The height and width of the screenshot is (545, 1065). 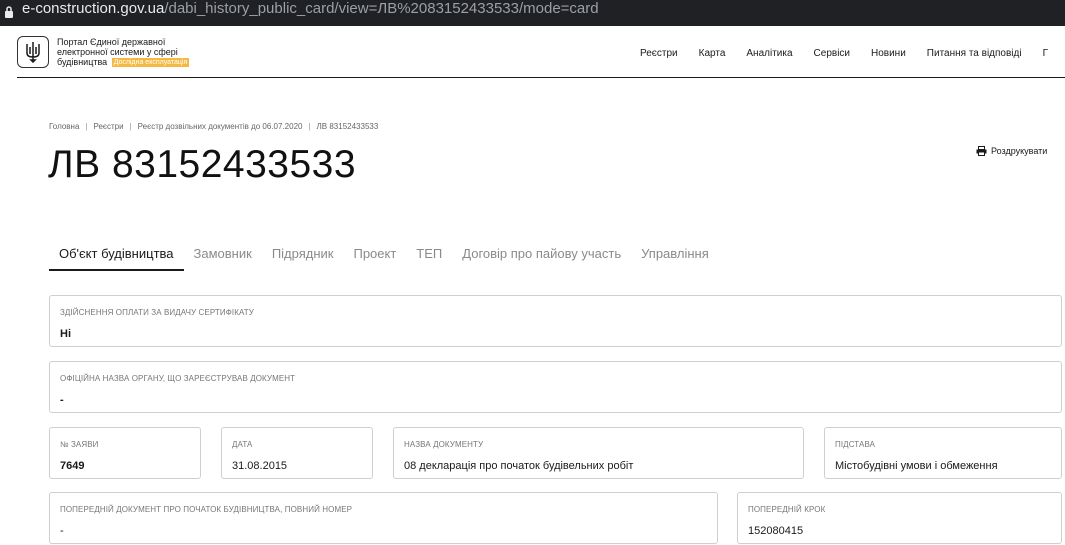 I want to click on field-previous-step: Попередній крок 152080415, so click(x=899, y=518).